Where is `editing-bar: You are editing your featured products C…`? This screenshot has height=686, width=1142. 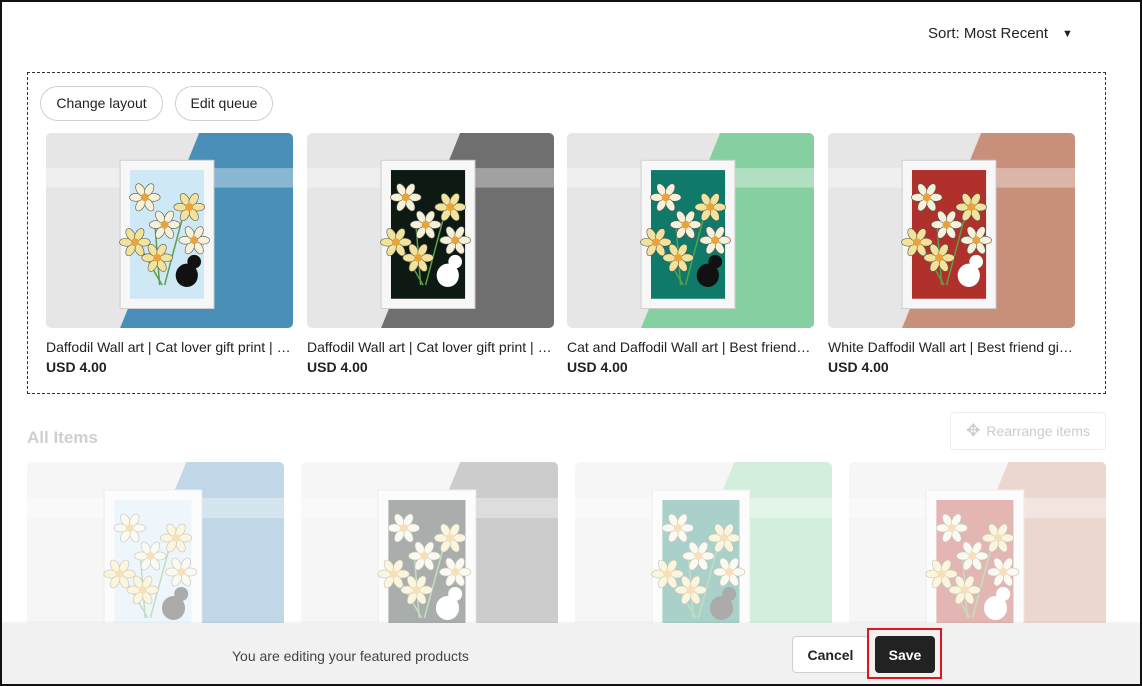
editing-bar: You are editing your featured products C… is located at coordinates (571, 653).